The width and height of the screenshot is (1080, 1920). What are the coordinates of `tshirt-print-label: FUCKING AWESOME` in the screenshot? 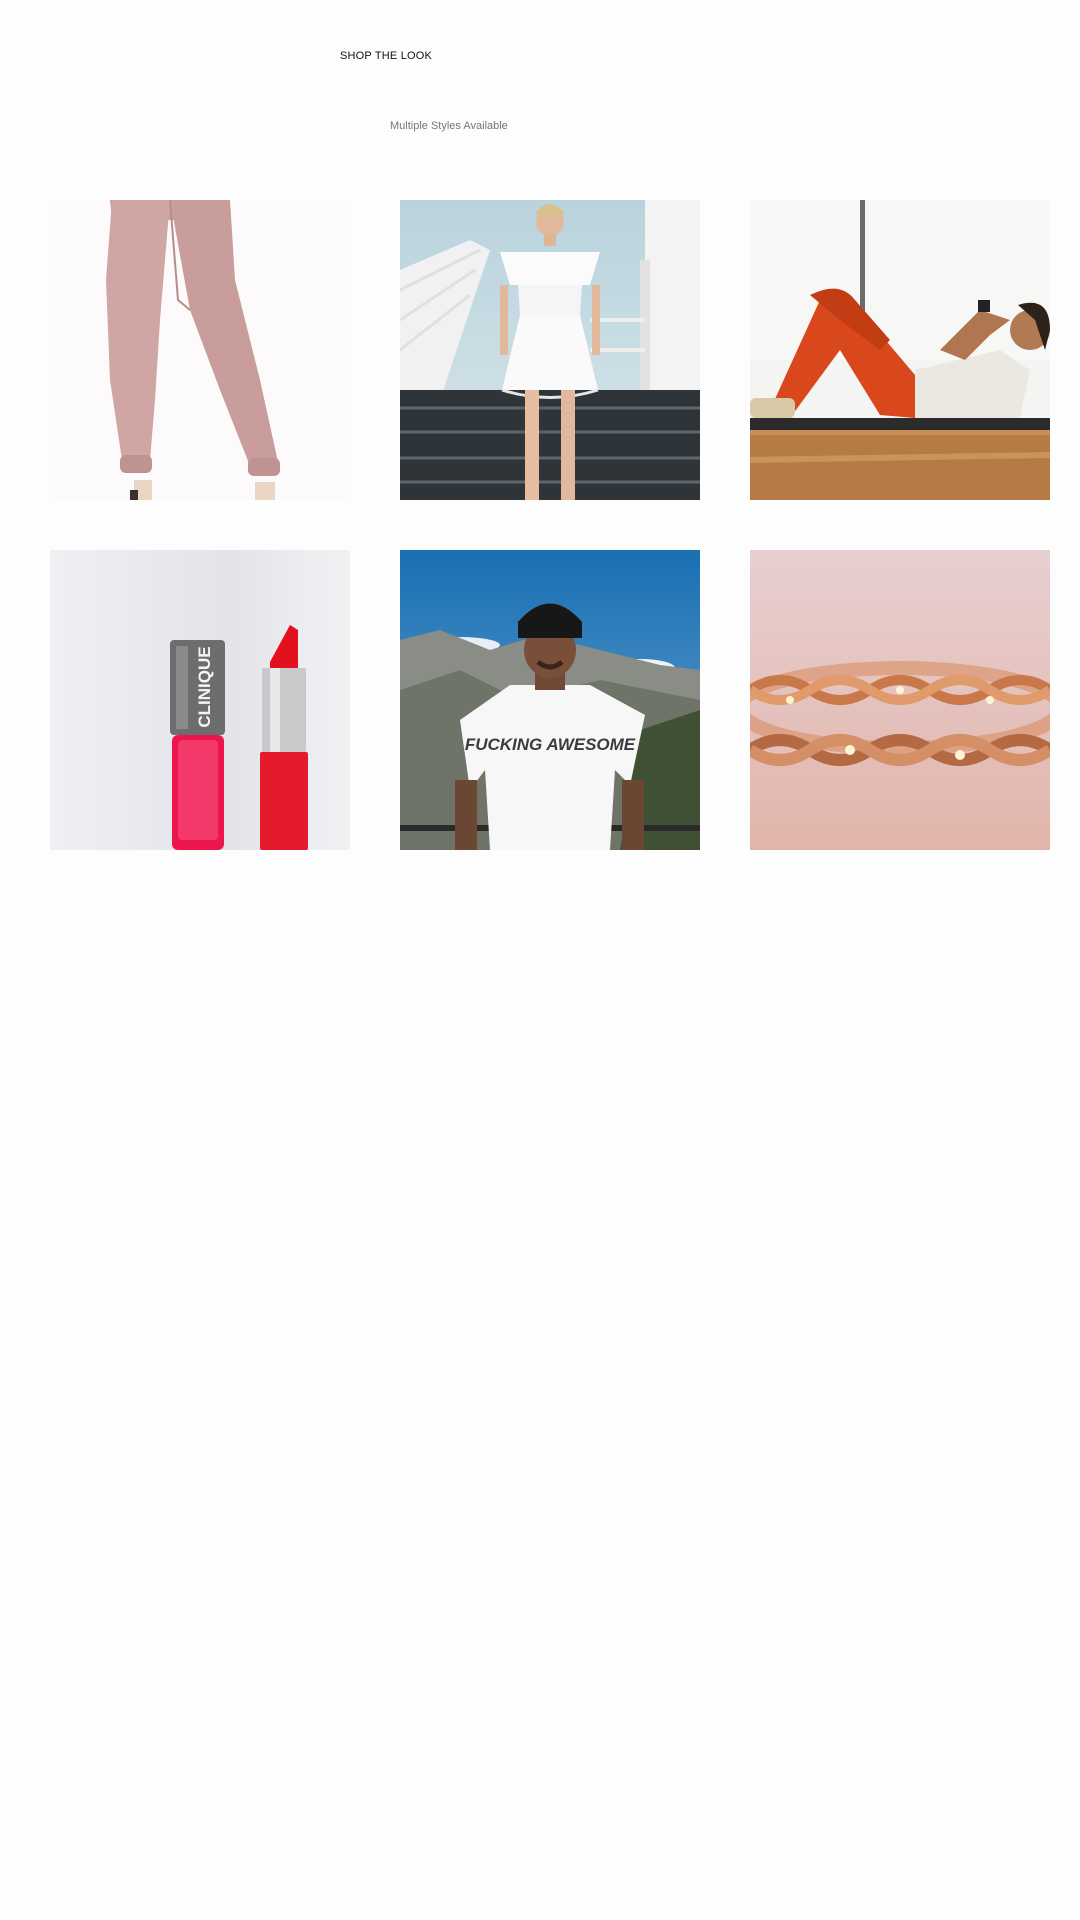 It's located at (550, 744).